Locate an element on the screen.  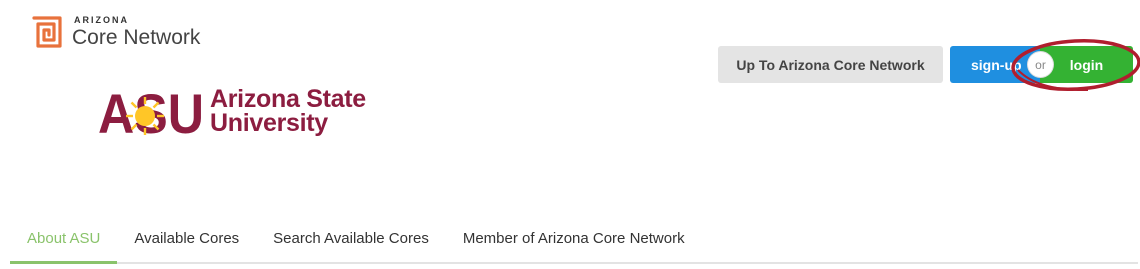
brand-name: Core Network is located at coordinates (136, 37).